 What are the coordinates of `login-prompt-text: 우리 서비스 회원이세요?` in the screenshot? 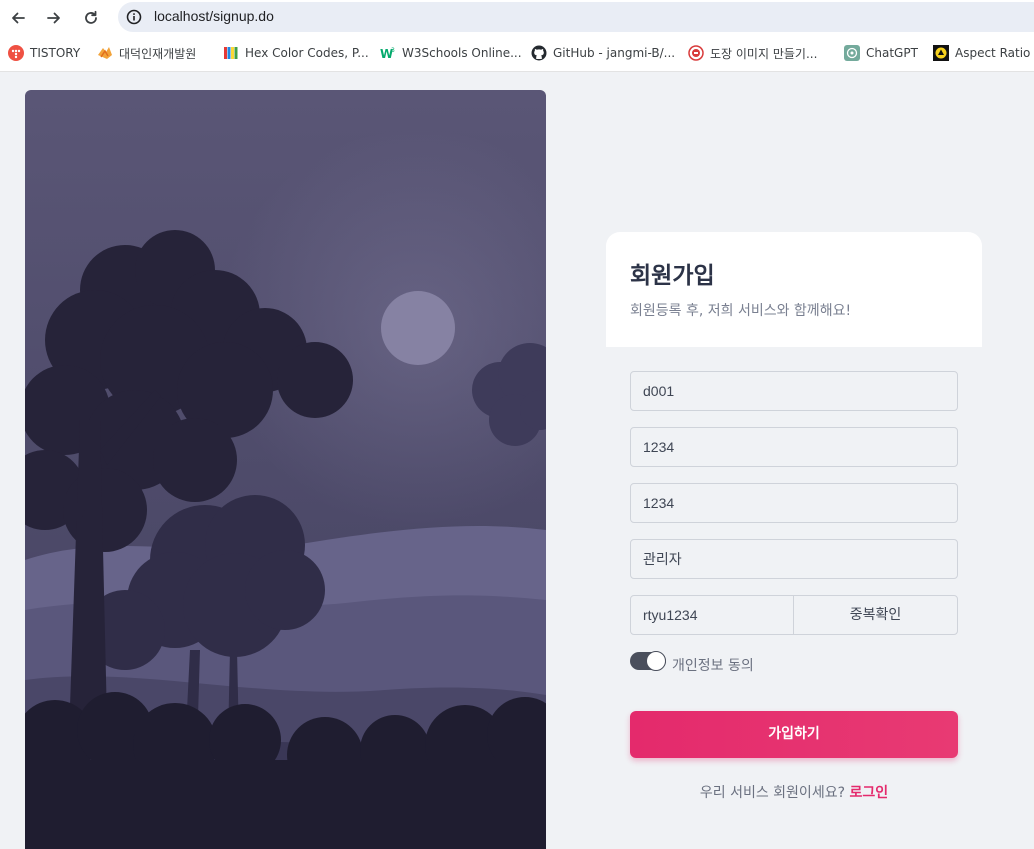 It's located at (772, 793).